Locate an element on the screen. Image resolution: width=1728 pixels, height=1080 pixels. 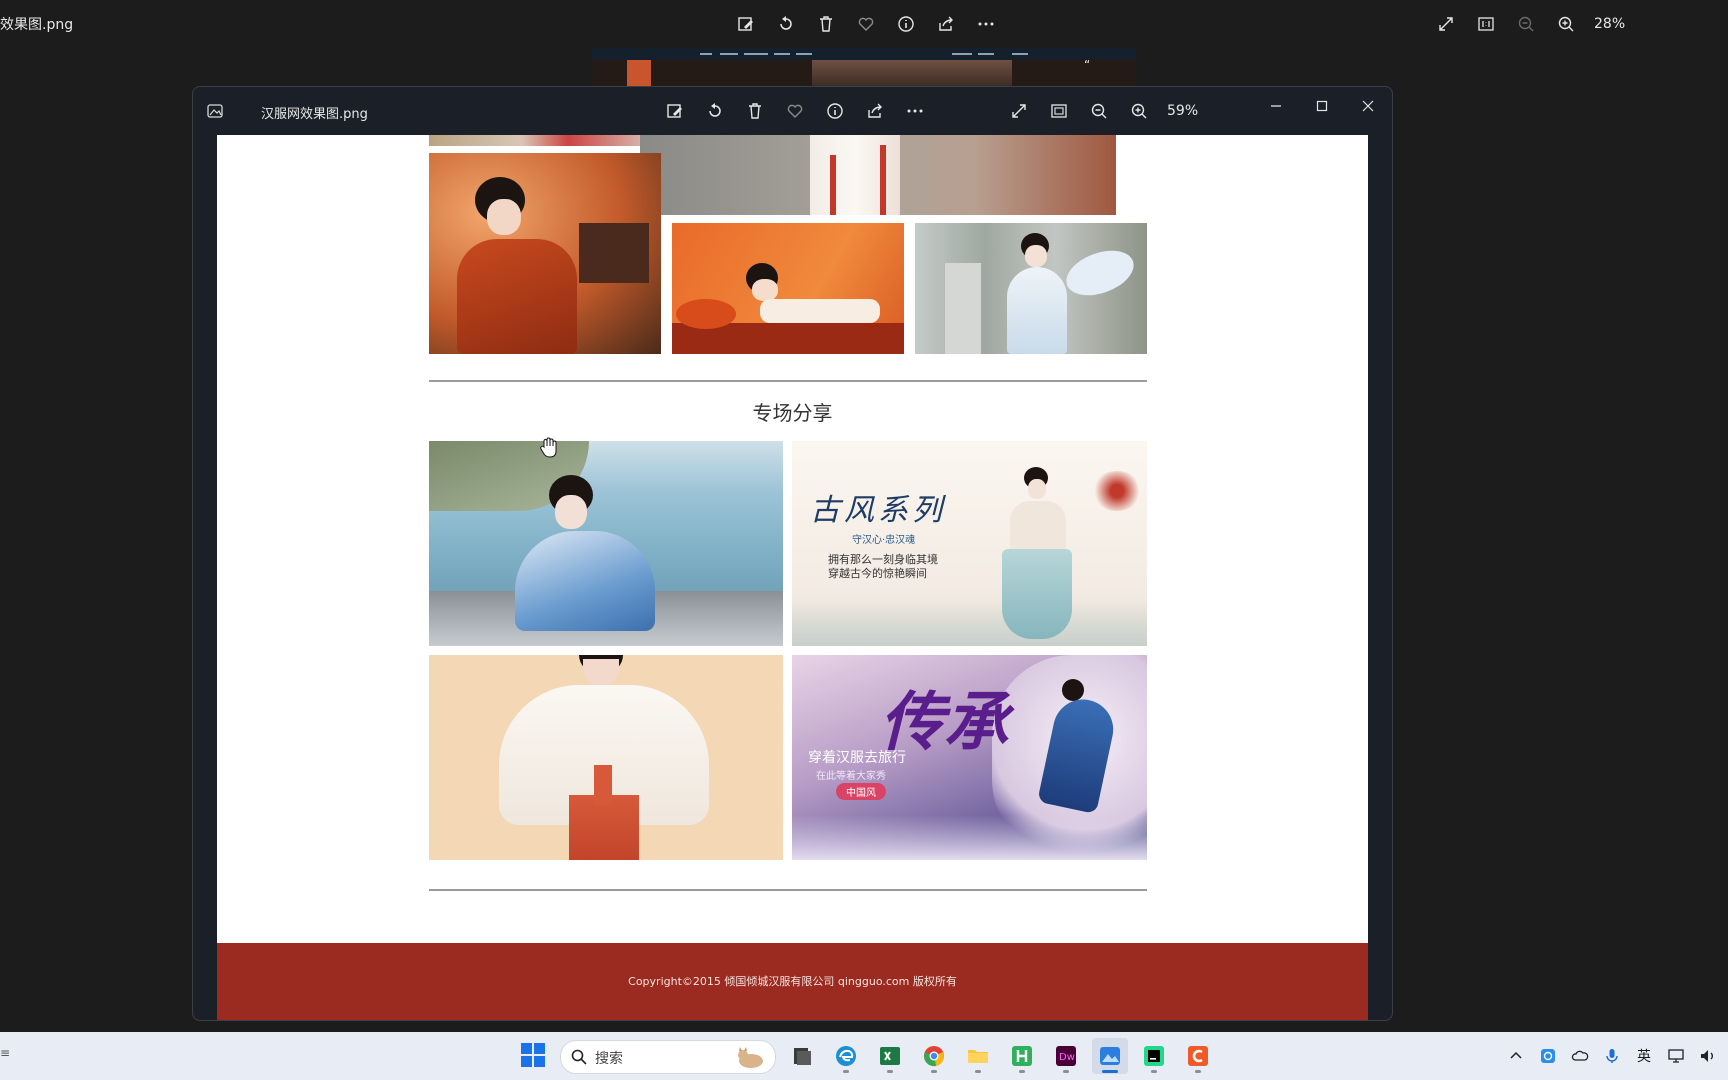
excel-icon is located at coordinates (890, 1056).